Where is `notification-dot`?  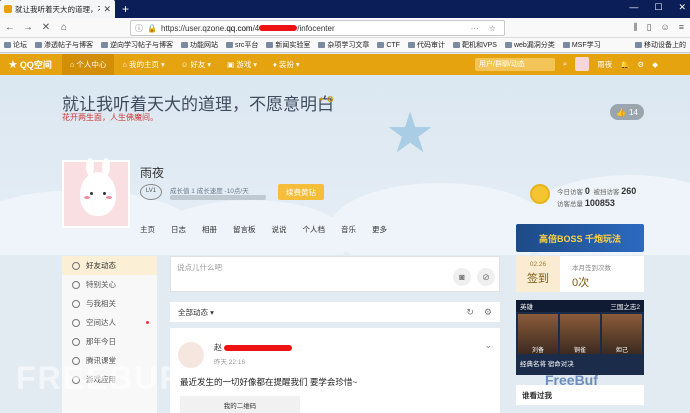 notification-dot is located at coordinates (147, 322).